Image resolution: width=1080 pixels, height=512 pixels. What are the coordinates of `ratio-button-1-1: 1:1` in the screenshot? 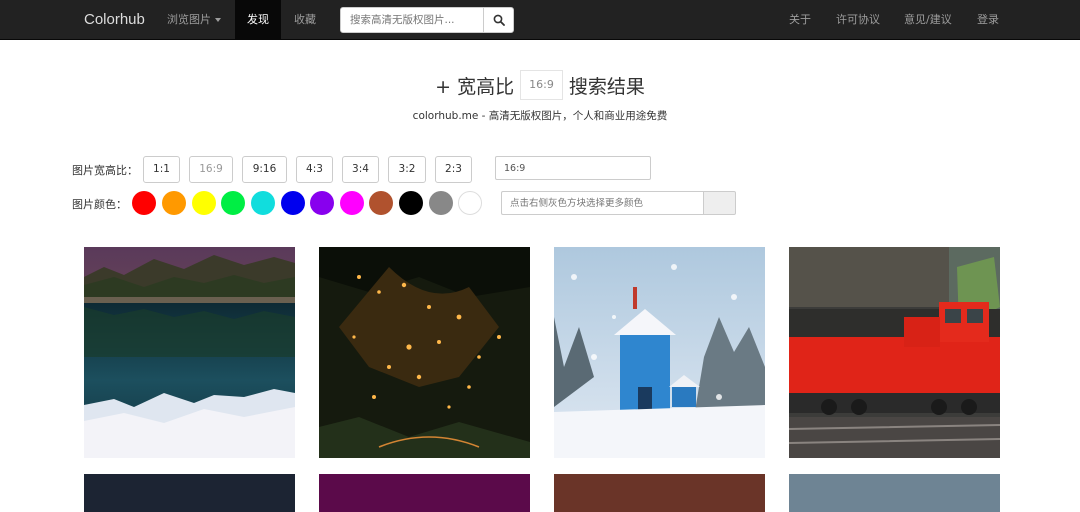 It's located at (161, 169).